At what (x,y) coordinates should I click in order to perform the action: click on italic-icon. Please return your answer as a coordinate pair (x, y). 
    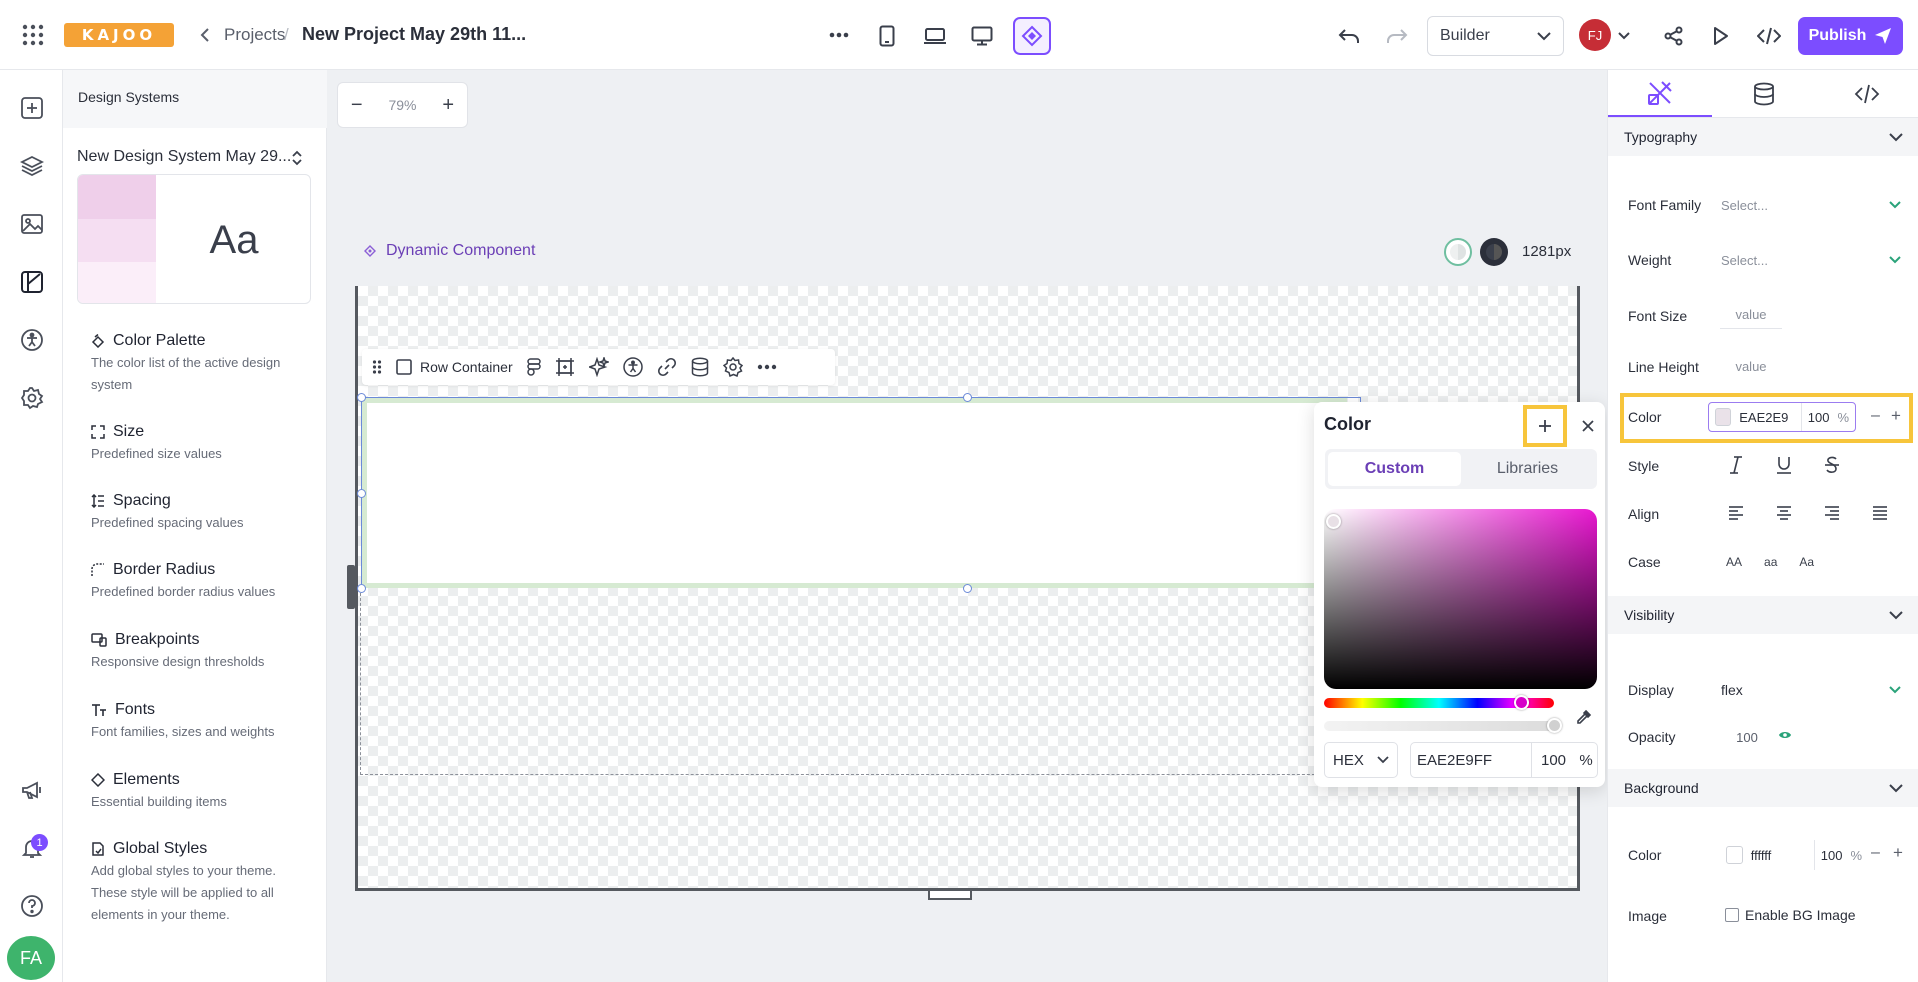
    Looking at the image, I should click on (1736, 465).